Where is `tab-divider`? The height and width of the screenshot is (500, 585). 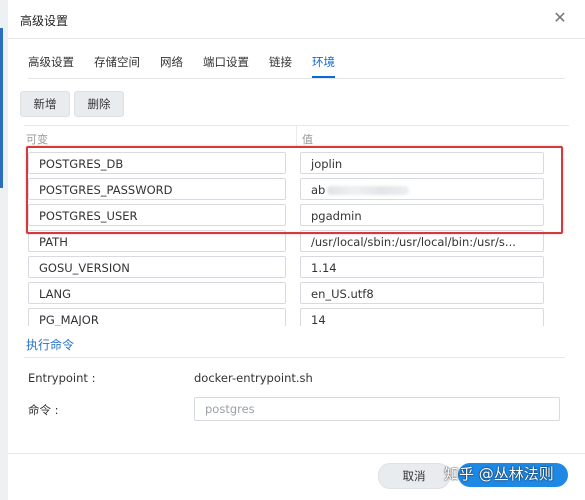
tab-divider is located at coordinates (296, 78).